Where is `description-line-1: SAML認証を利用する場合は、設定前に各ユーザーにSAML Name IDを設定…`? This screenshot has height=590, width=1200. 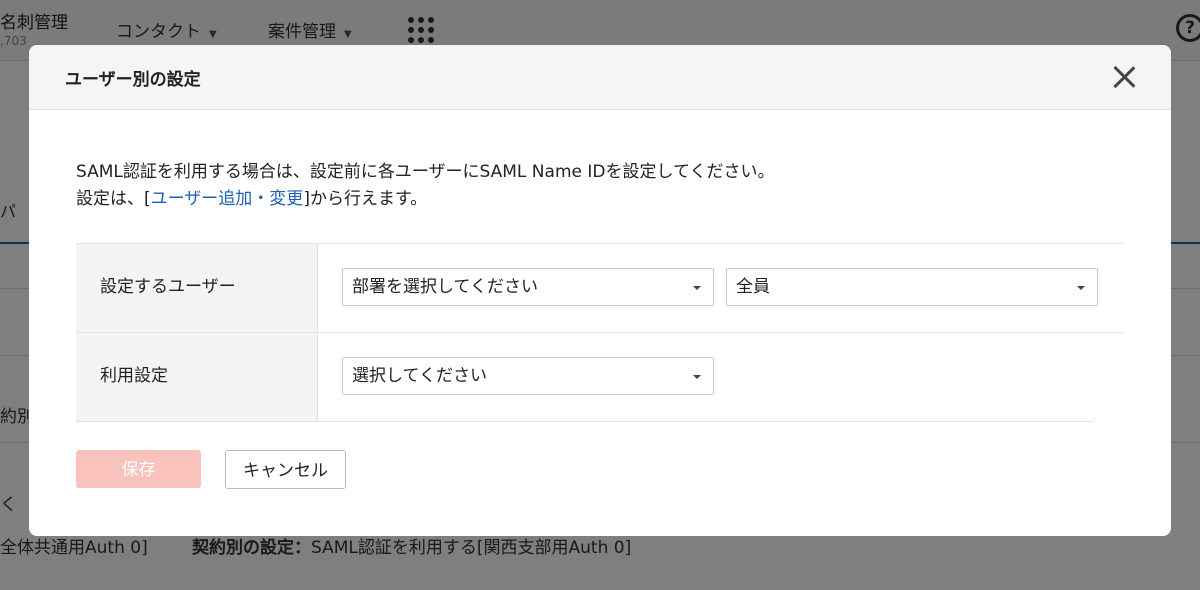 description-line-1: SAML認証を利用する場合は、設定前に各ユーザーにSAML Name IDを設定… is located at coordinates (425, 172).